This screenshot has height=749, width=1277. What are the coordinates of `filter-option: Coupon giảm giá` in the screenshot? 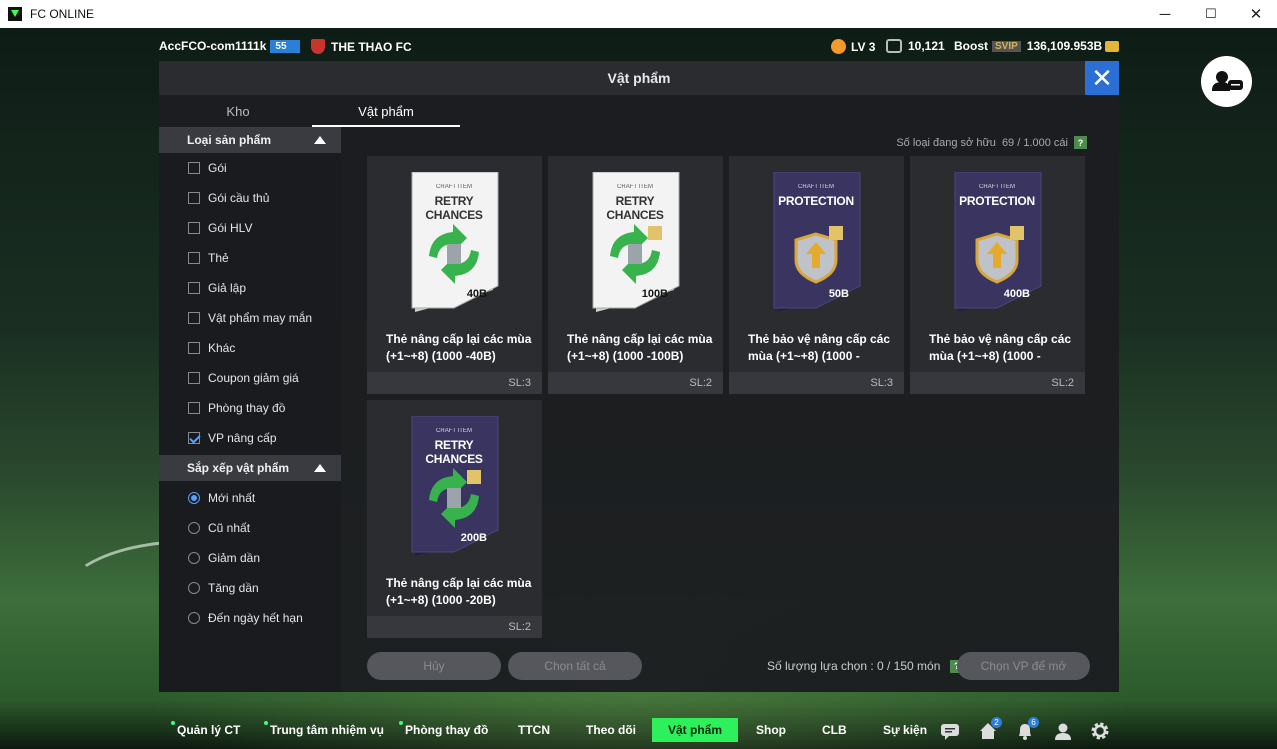 It's located at (250, 378).